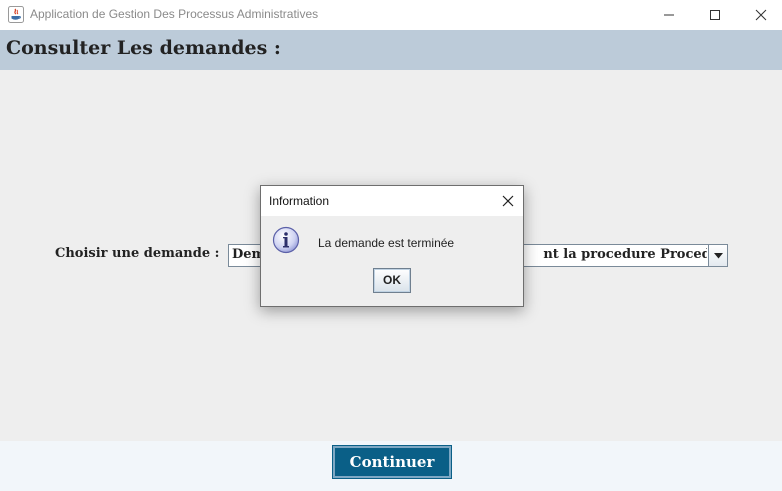 The image size is (782, 491). I want to click on dropdown-arrow-button, so click(717, 255).